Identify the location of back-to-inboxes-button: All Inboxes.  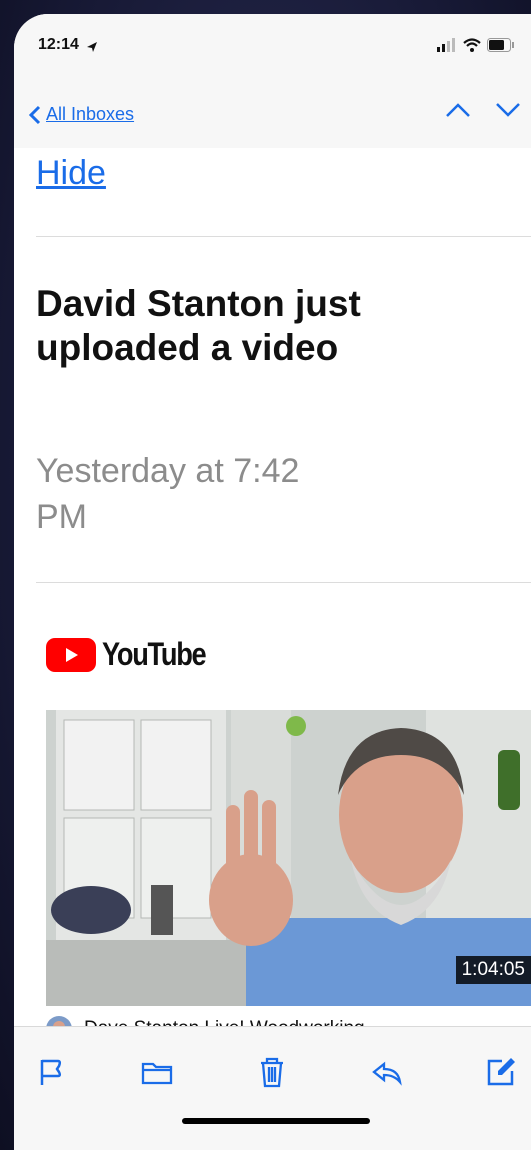
(81, 114).